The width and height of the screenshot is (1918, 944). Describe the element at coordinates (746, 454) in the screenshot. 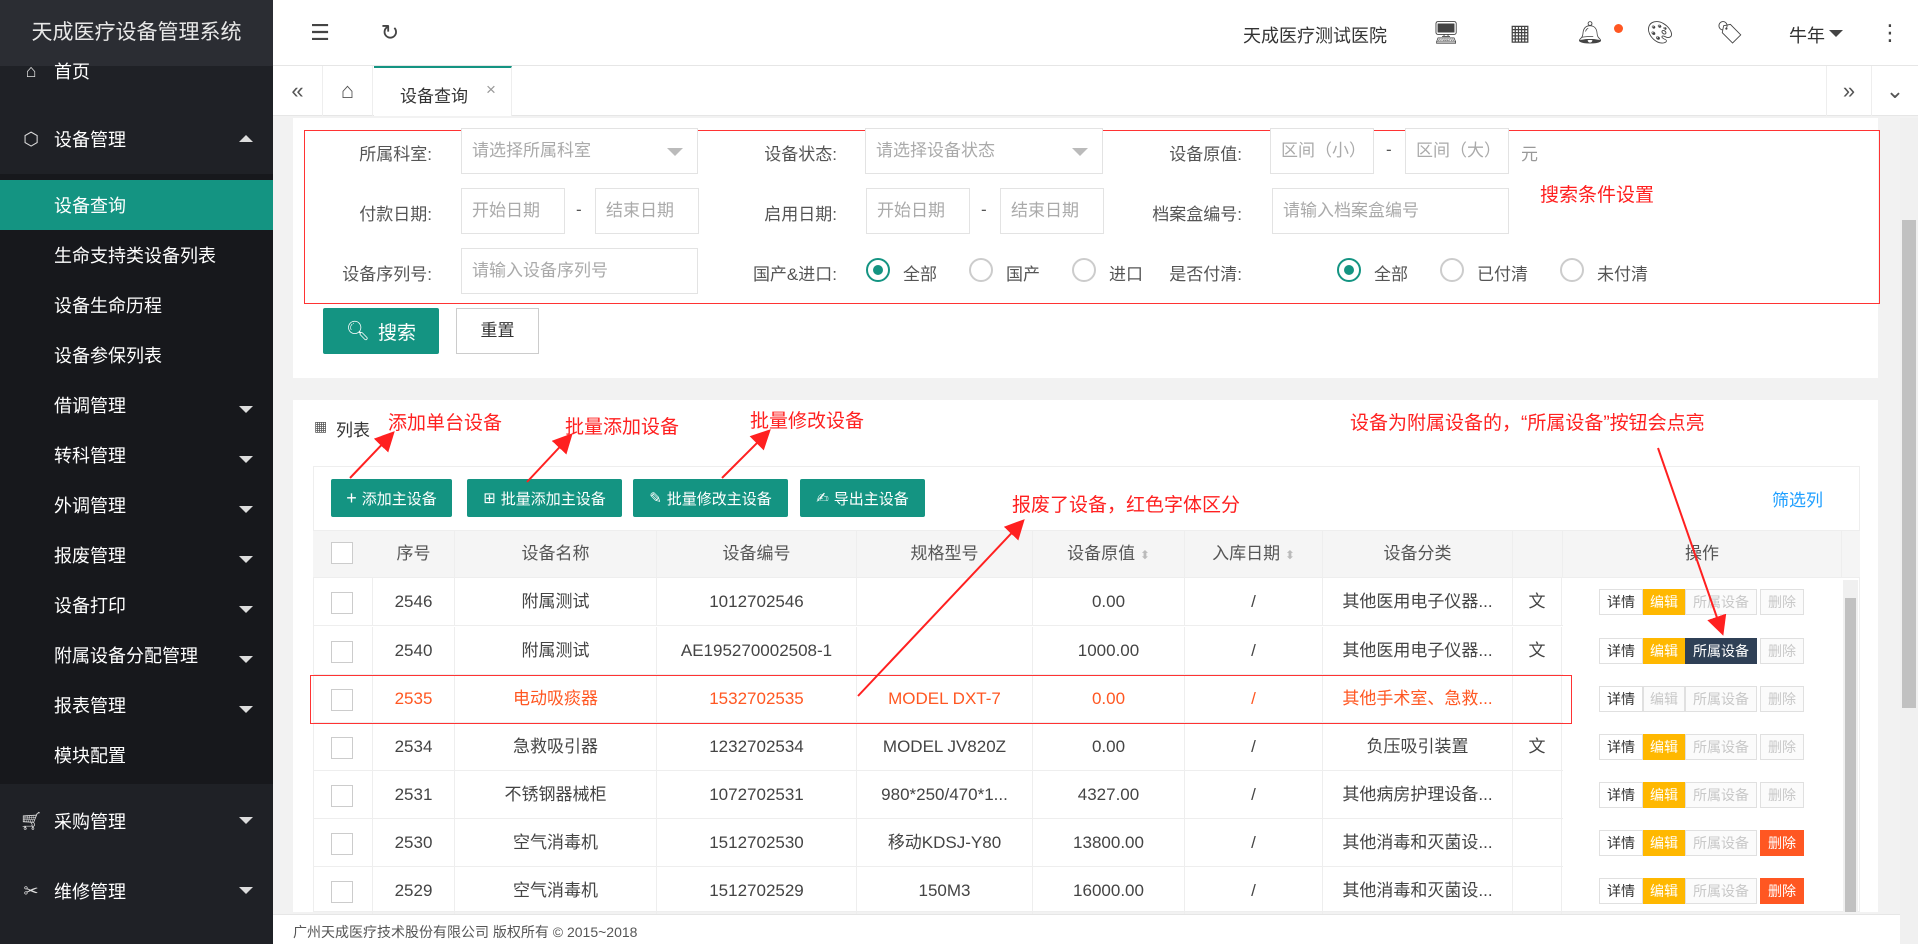

I see `arrow-batch-edit` at that location.